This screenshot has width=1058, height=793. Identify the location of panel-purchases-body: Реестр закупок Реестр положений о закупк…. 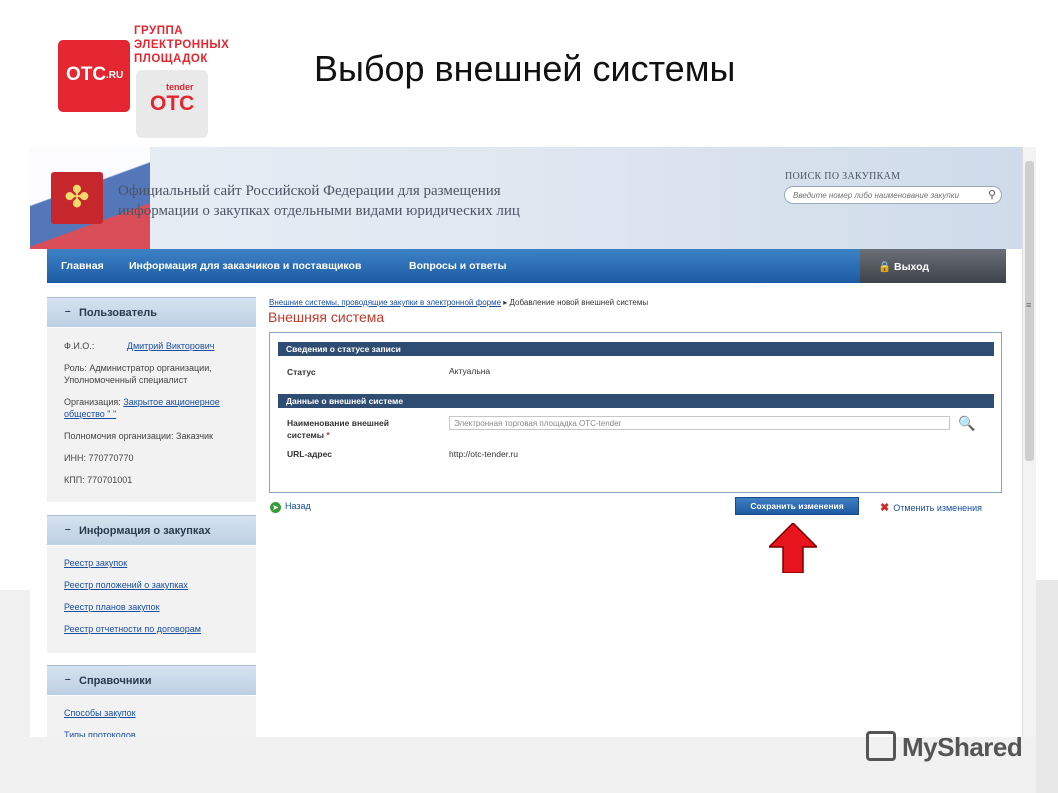
(151, 599).